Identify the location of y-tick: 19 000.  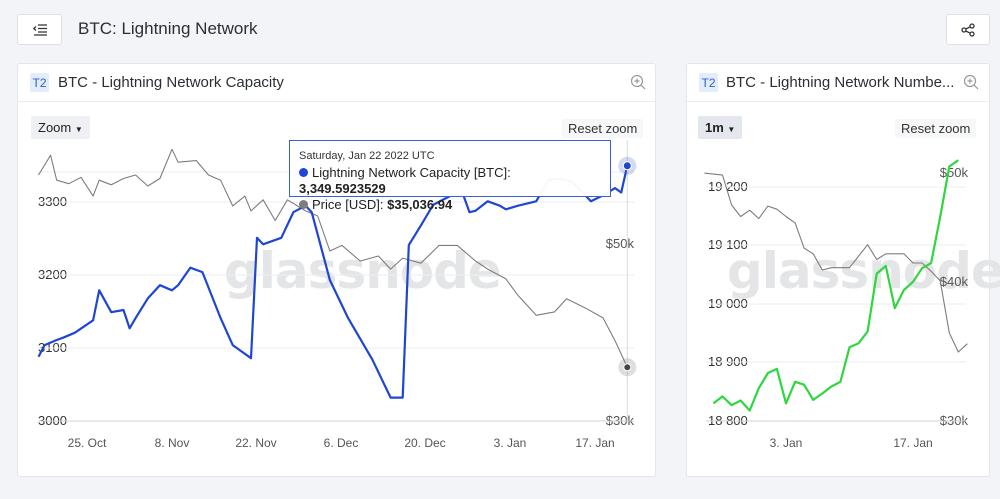
(728, 303).